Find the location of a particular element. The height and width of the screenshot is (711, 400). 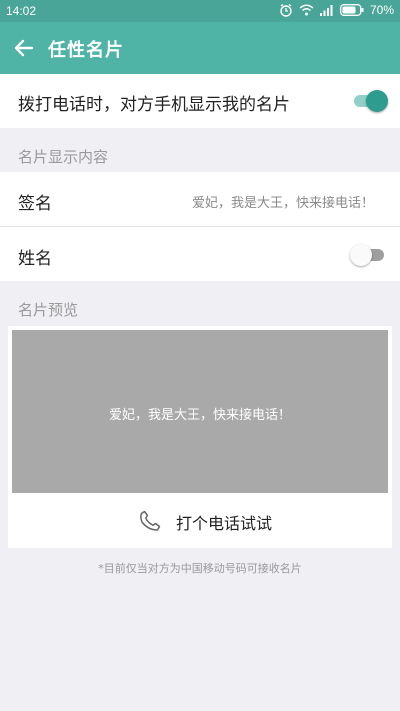

content-section-header: 名片显示内容 is located at coordinates (63, 157).